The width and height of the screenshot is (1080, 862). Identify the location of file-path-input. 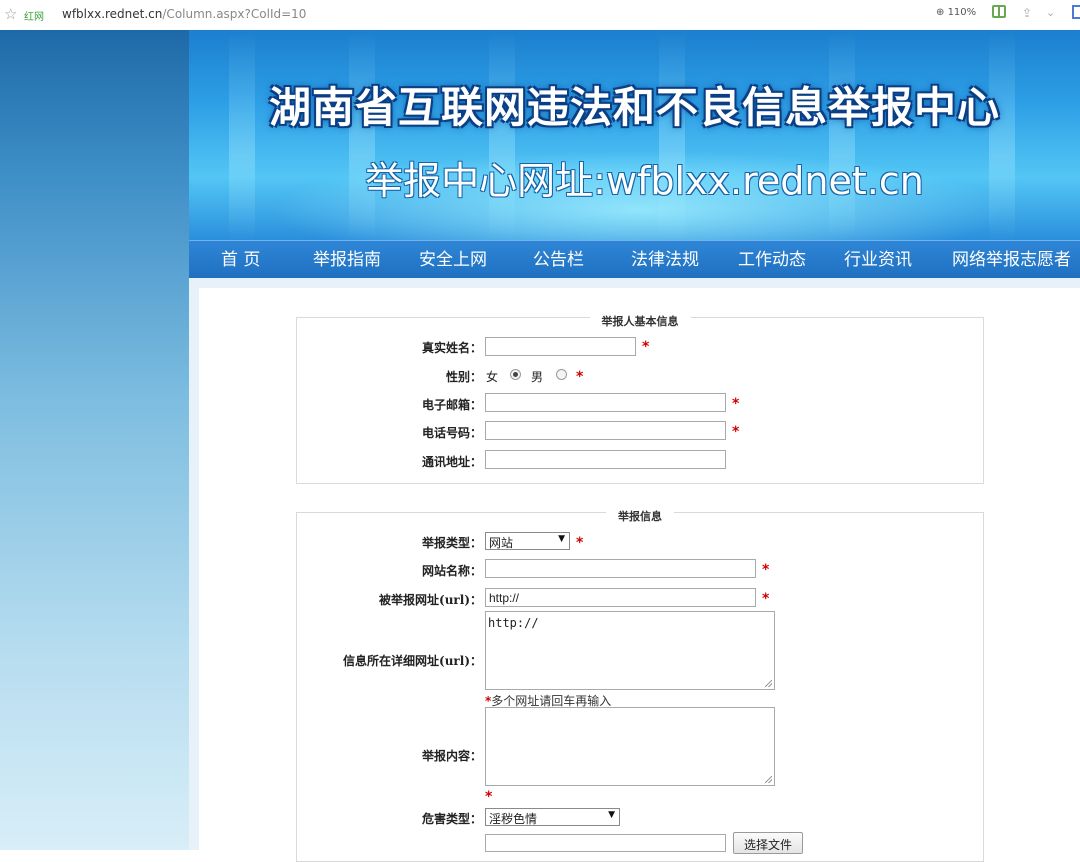
(605, 843).